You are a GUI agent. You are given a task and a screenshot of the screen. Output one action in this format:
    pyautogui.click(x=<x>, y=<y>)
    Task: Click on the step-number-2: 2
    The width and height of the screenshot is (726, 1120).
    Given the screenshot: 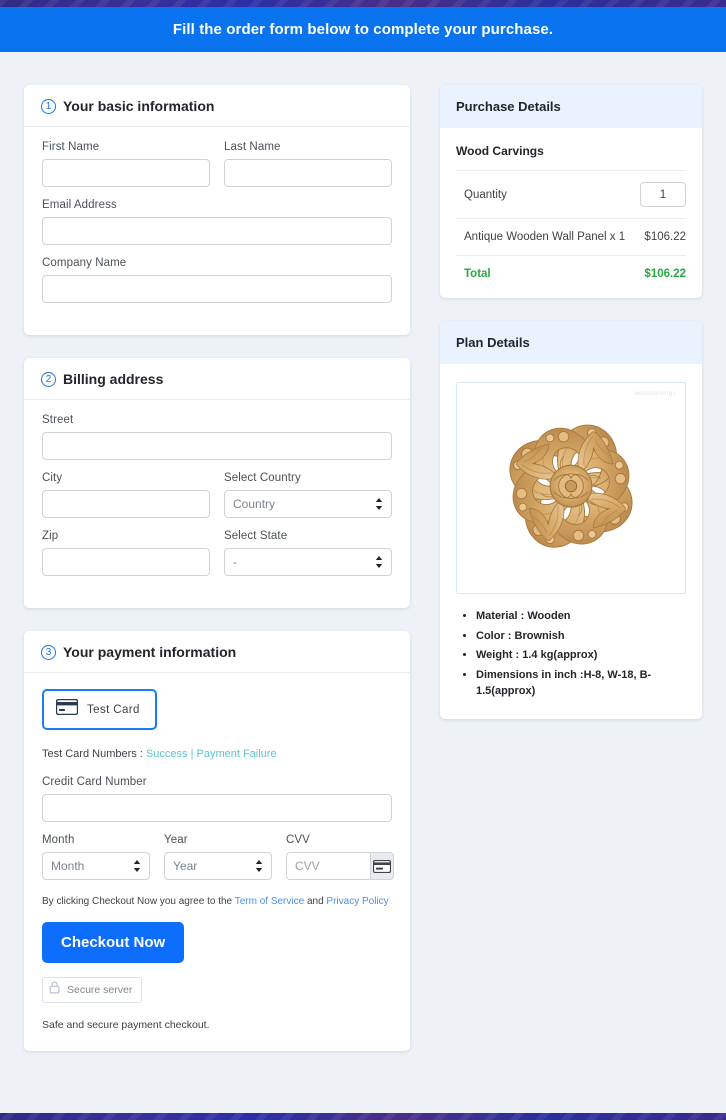 What is the action you would take?
    pyautogui.click(x=48, y=379)
    